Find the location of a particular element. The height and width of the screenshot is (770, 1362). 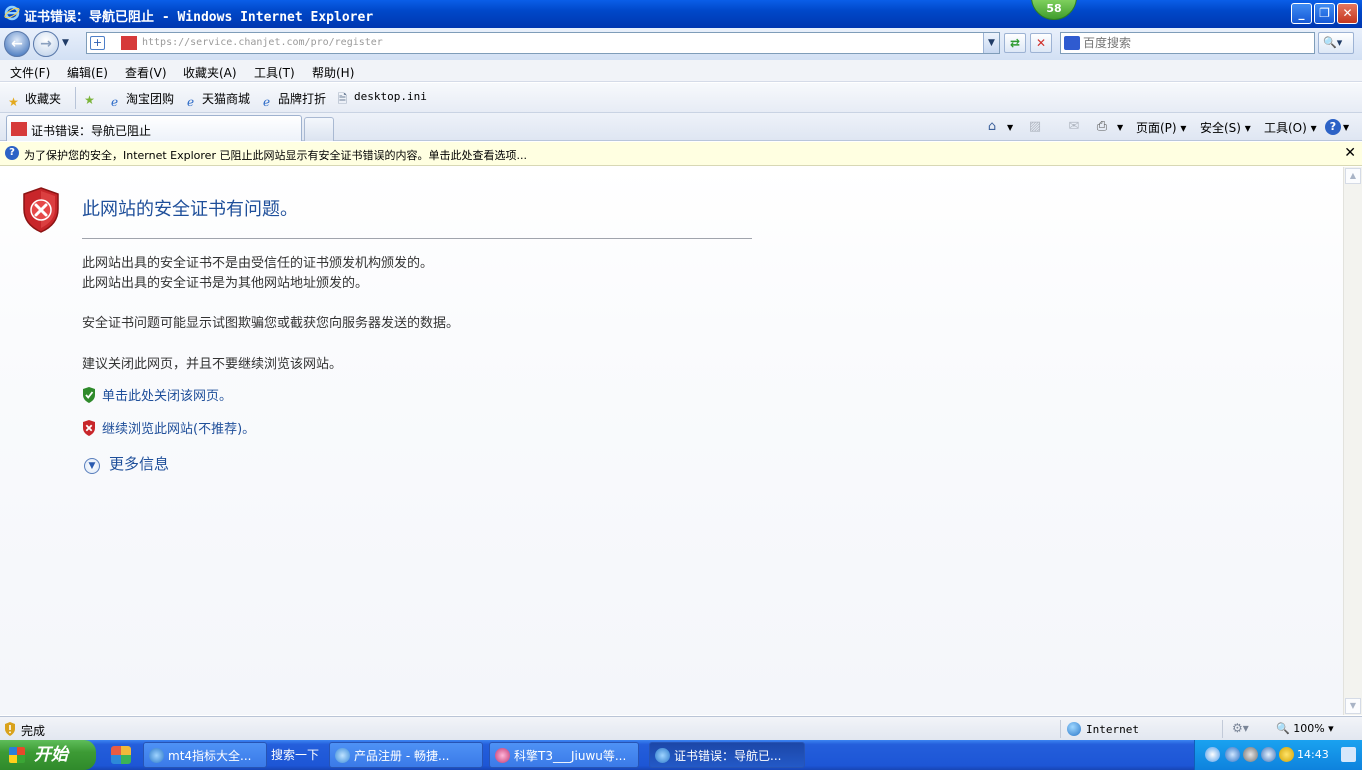

safety-menu: 安全(S) ▾ is located at coordinates (1225, 127).